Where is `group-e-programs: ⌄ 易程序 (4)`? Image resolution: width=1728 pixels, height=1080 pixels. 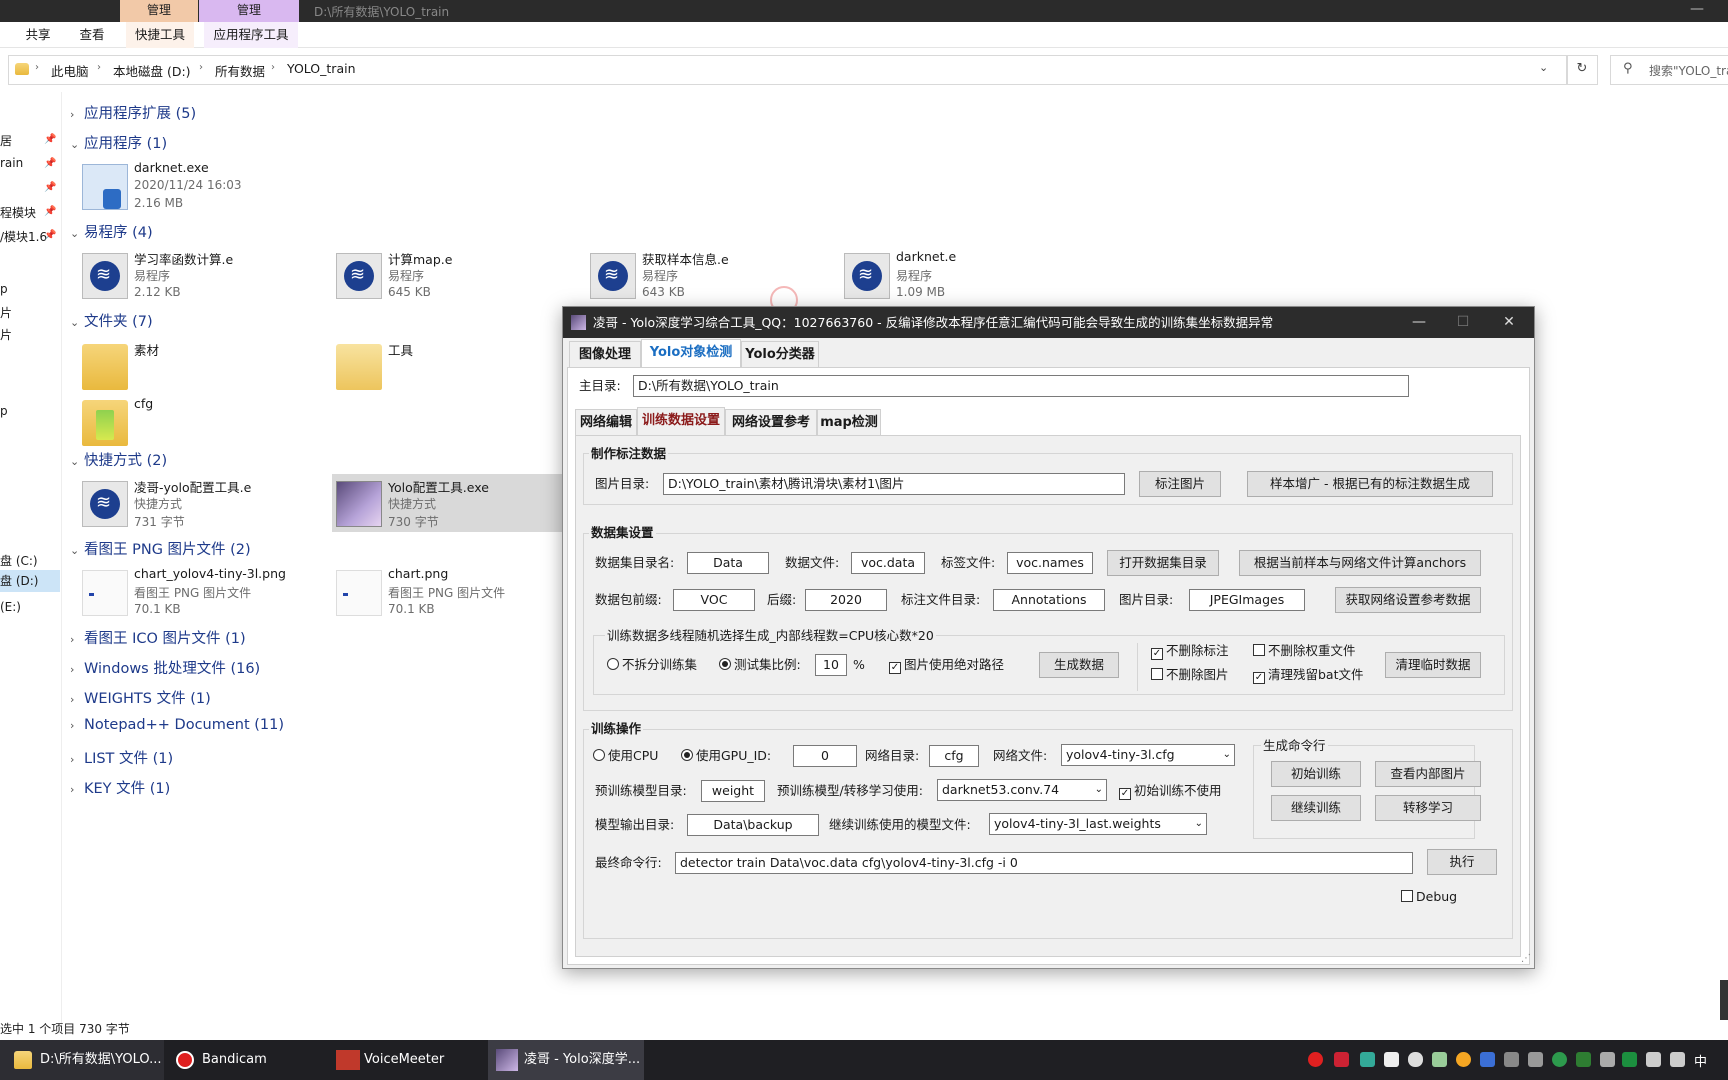
group-e-programs: ⌄ 易程序 (4) is located at coordinates (111, 231).